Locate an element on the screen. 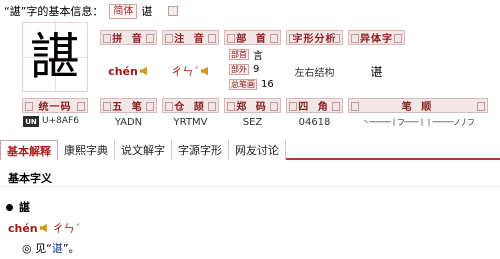 The image size is (500, 259). bishun-value: 丶一一一丨フ一一丨丨一一一ノ丿フ is located at coordinates (418, 122).